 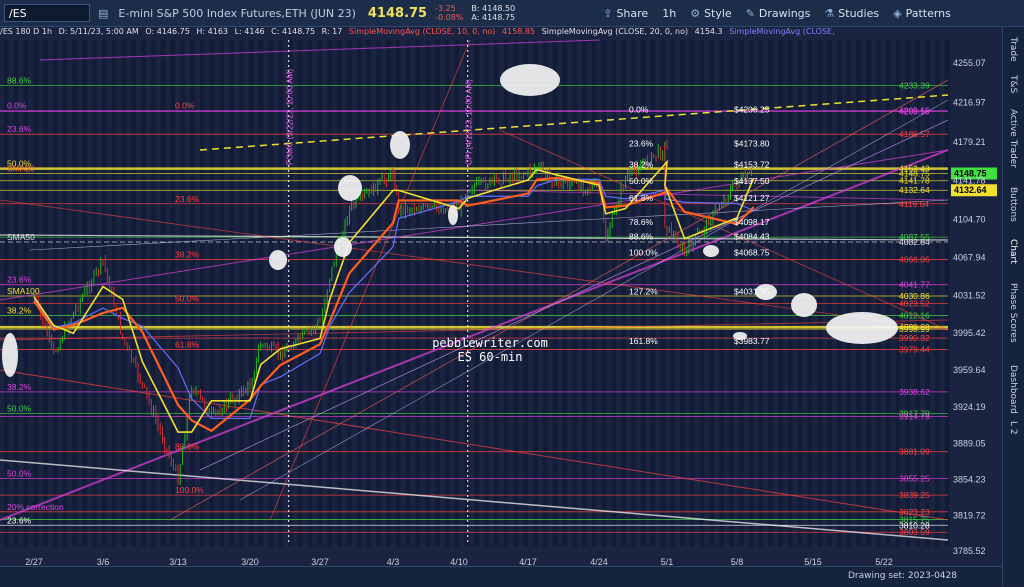 What do you see at coordinates (969, 103) in the screenshot?
I see `y-tick-label: 4216.97` at bounding box center [969, 103].